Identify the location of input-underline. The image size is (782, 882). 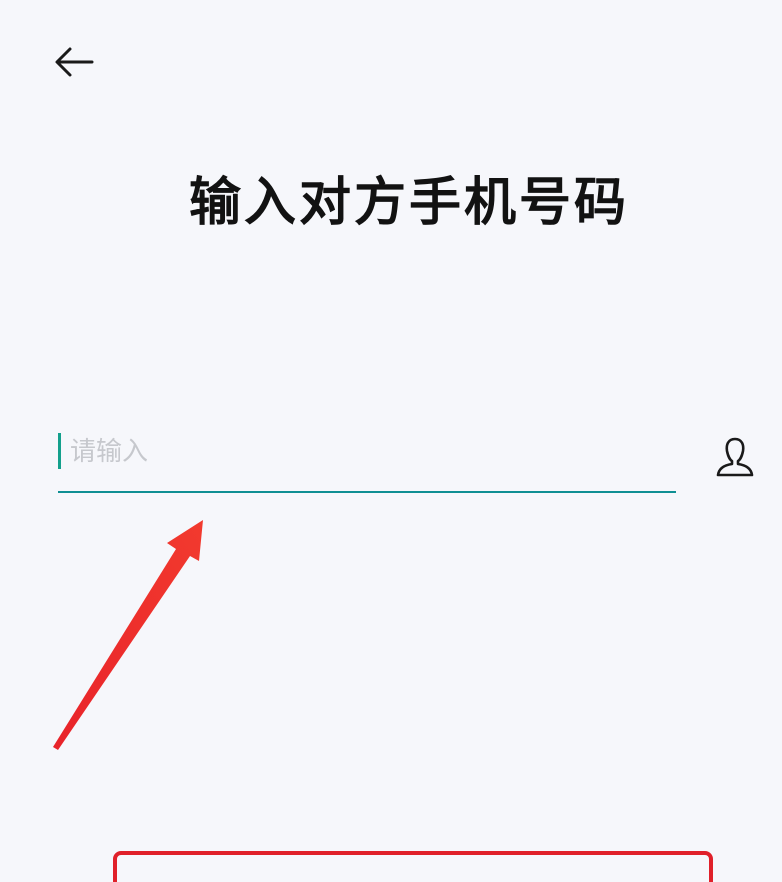
(367, 492).